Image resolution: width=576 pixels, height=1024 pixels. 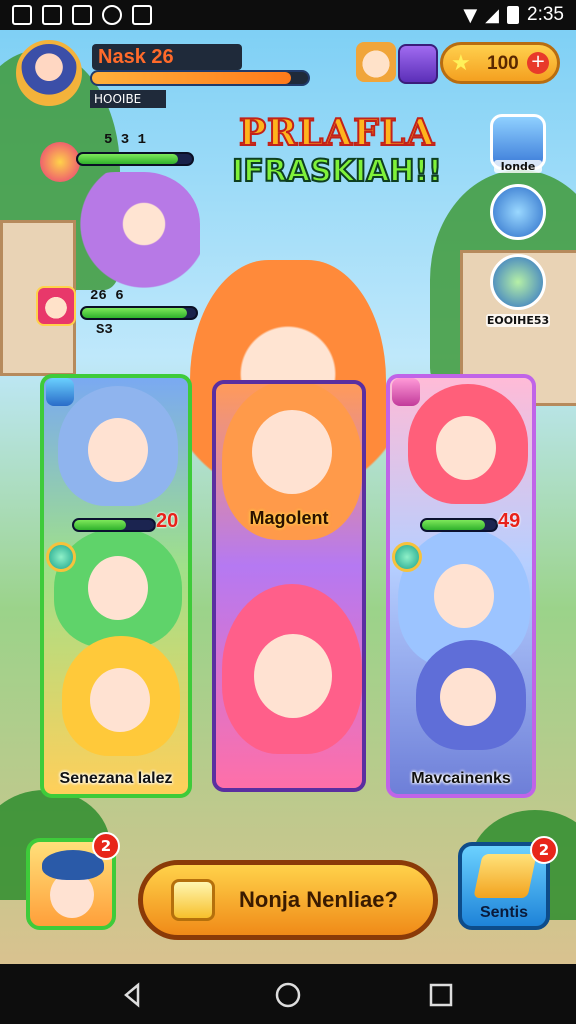 What do you see at coordinates (538, 63) in the screenshot?
I see `add-coins-button: +` at bounding box center [538, 63].